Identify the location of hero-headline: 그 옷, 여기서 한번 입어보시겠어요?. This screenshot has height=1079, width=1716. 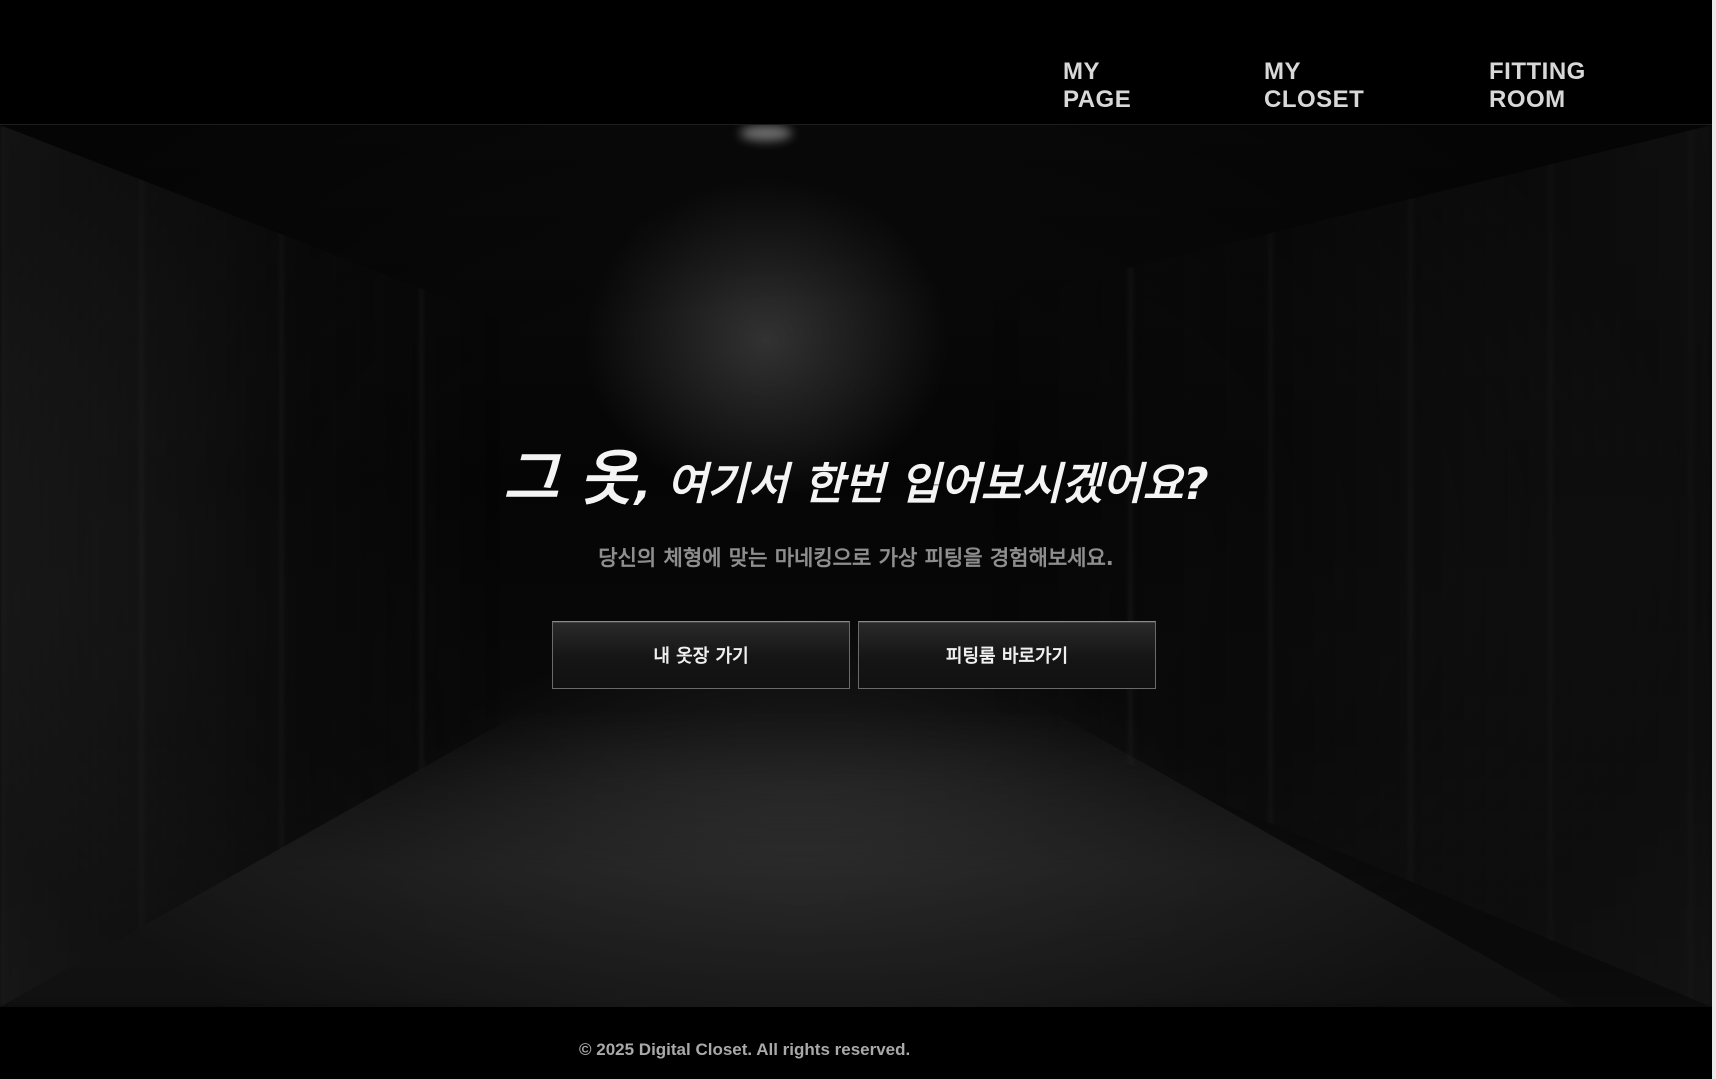
(856, 479).